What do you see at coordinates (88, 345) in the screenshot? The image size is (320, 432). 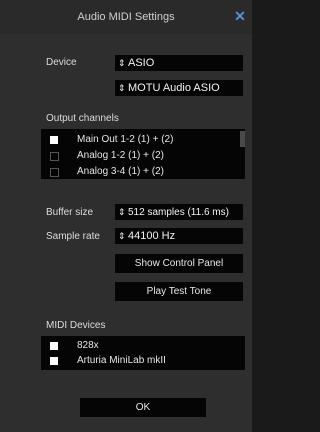 I see `midi-device-label: 828x` at bounding box center [88, 345].